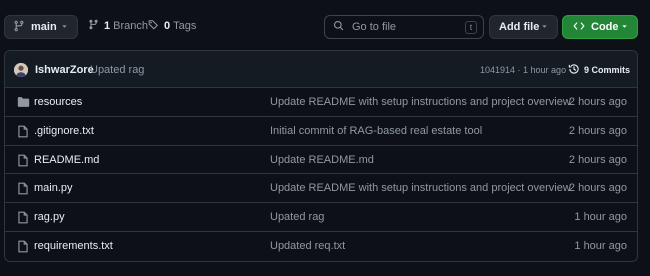 Image resolution: width=650 pixels, height=276 pixels. Describe the element at coordinates (153, 26) in the screenshot. I see `tag-icon` at that location.